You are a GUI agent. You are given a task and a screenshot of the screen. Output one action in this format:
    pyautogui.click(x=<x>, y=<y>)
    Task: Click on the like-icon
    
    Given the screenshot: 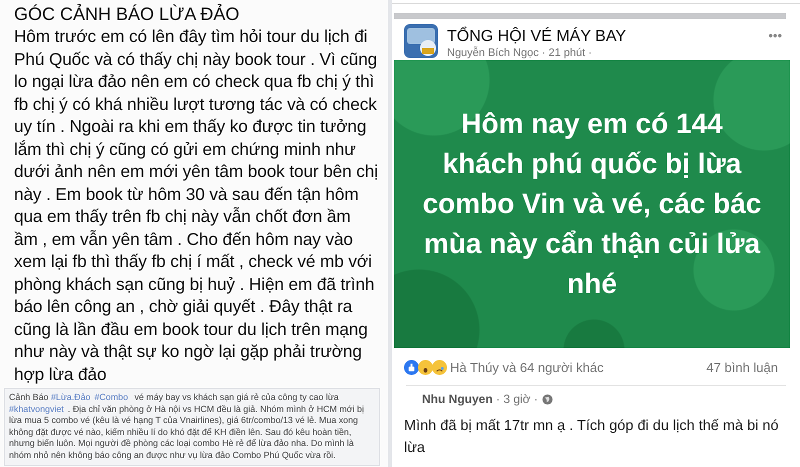 What is the action you would take?
    pyautogui.click(x=411, y=367)
    